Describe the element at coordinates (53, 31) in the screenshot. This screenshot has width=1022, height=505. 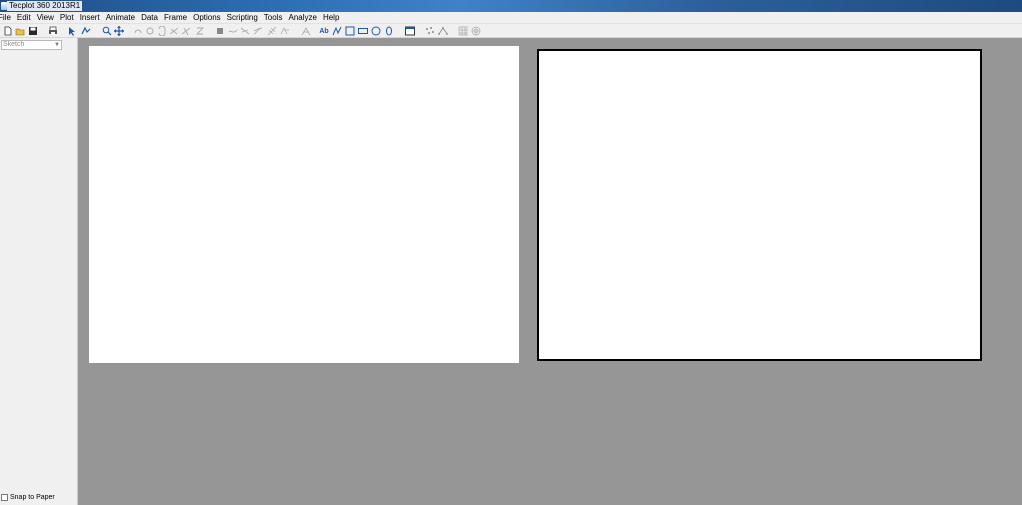
I see `print-icon` at that location.